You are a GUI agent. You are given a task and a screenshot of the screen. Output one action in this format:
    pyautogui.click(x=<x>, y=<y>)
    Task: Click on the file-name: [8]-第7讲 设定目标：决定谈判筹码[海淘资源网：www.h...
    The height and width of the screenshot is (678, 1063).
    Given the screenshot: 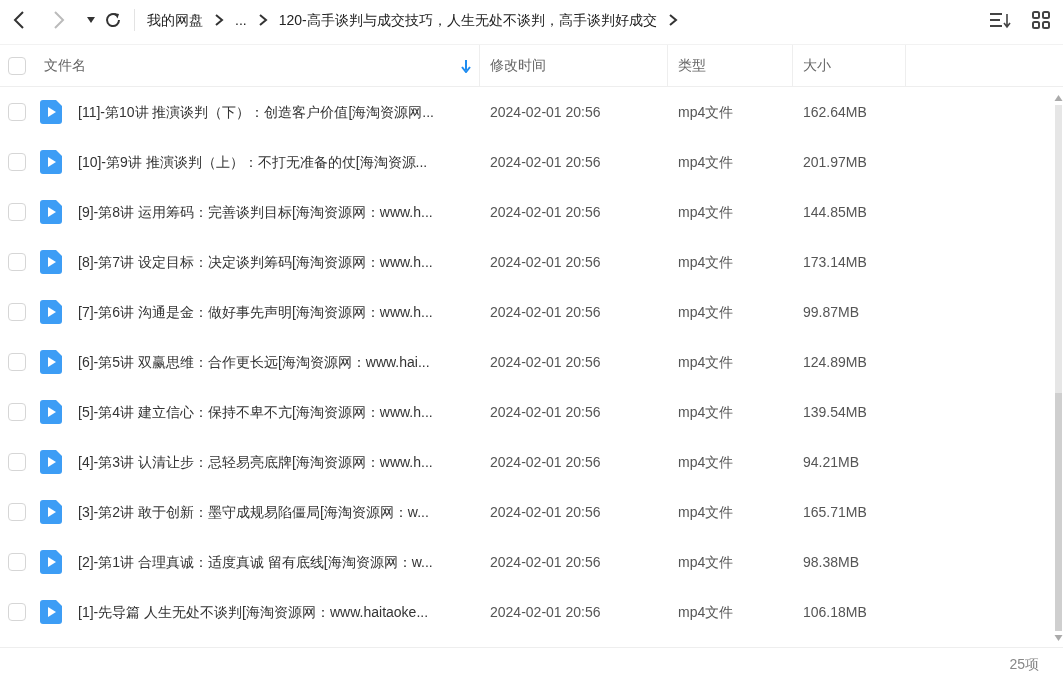 What is the action you would take?
    pyautogui.click(x=255, y=262)
    